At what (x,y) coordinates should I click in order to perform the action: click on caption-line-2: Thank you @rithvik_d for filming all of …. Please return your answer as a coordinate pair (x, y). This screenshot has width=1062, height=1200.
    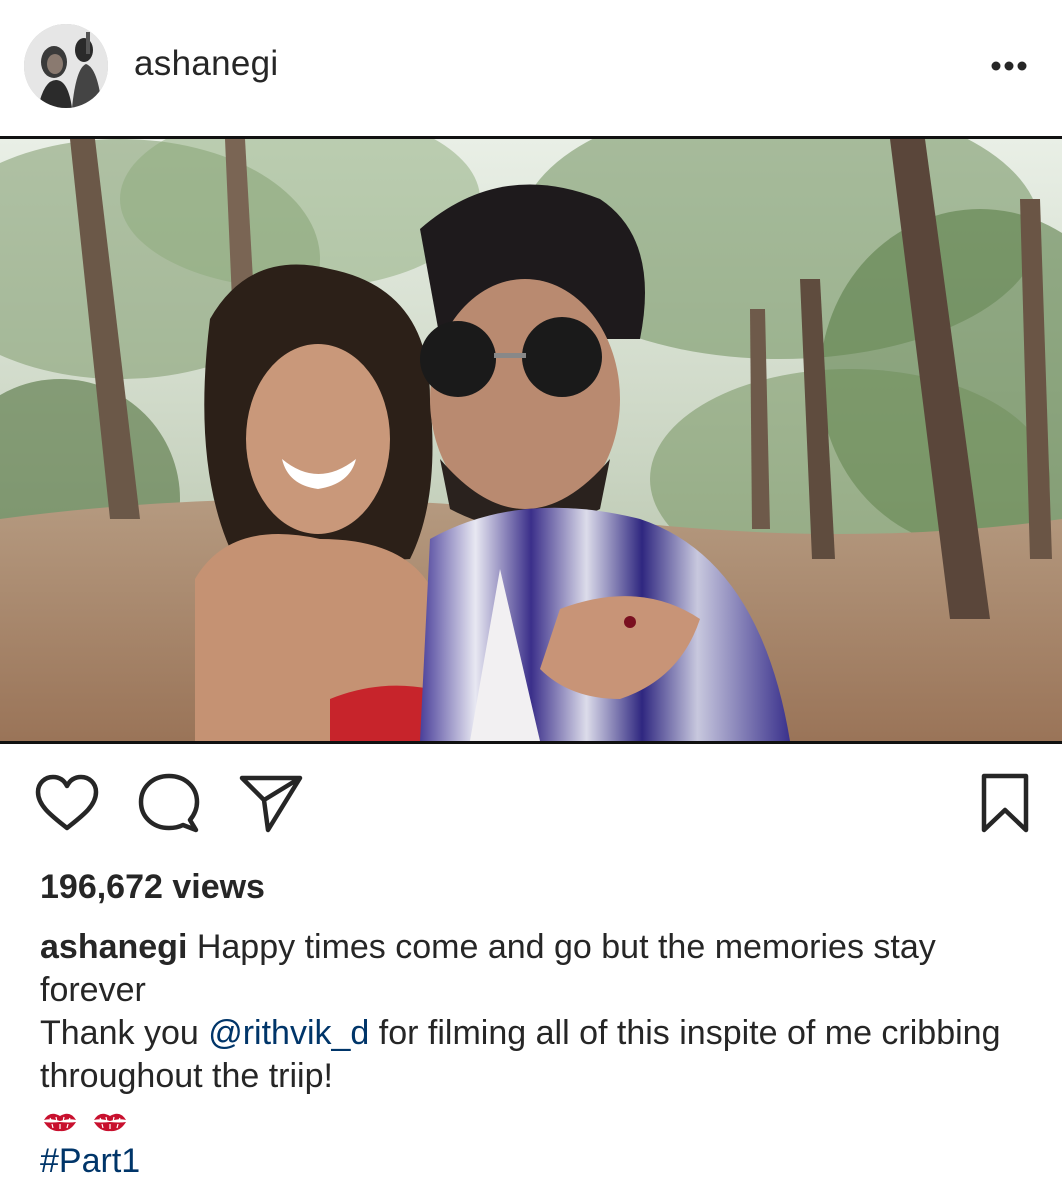
    Looking at the image, I should click on (535, 1055).